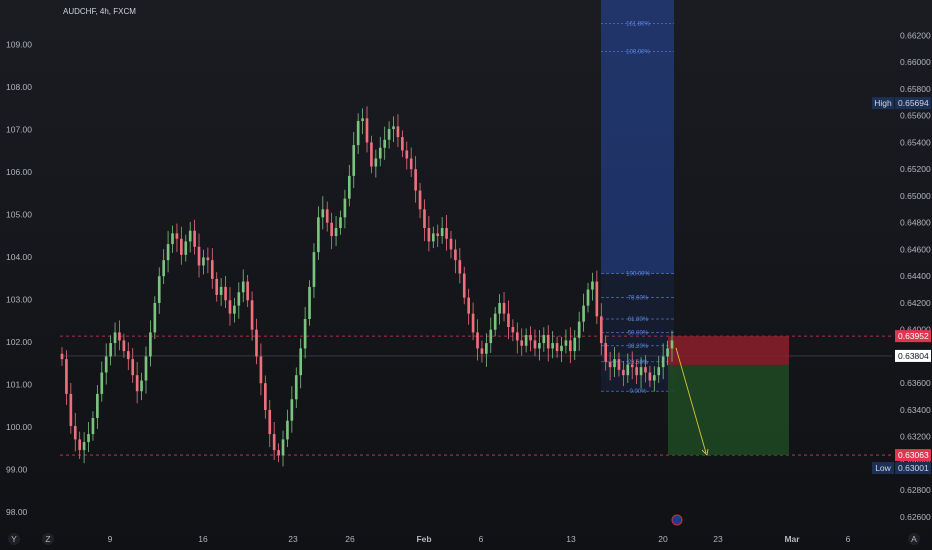 The height and width of the screenshot is (550, 932). I want to click on chart-title: AUDCHF, 4h, FXCM, so click(99, 11).